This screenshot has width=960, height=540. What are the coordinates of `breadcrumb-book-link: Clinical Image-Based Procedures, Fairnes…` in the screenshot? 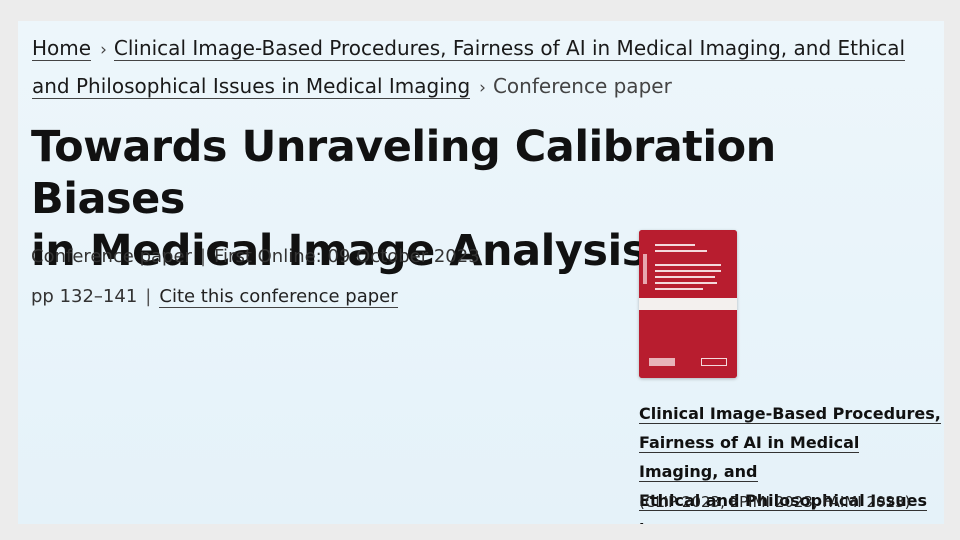 It's located at (469, 67).